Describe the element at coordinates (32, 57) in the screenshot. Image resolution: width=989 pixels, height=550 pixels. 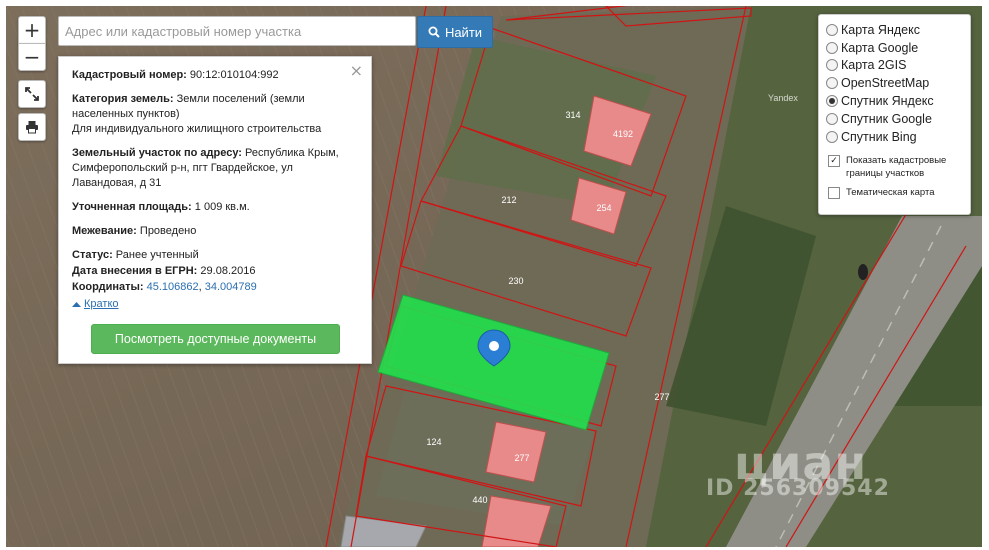
I see `zoom-out-button: −` at that location.